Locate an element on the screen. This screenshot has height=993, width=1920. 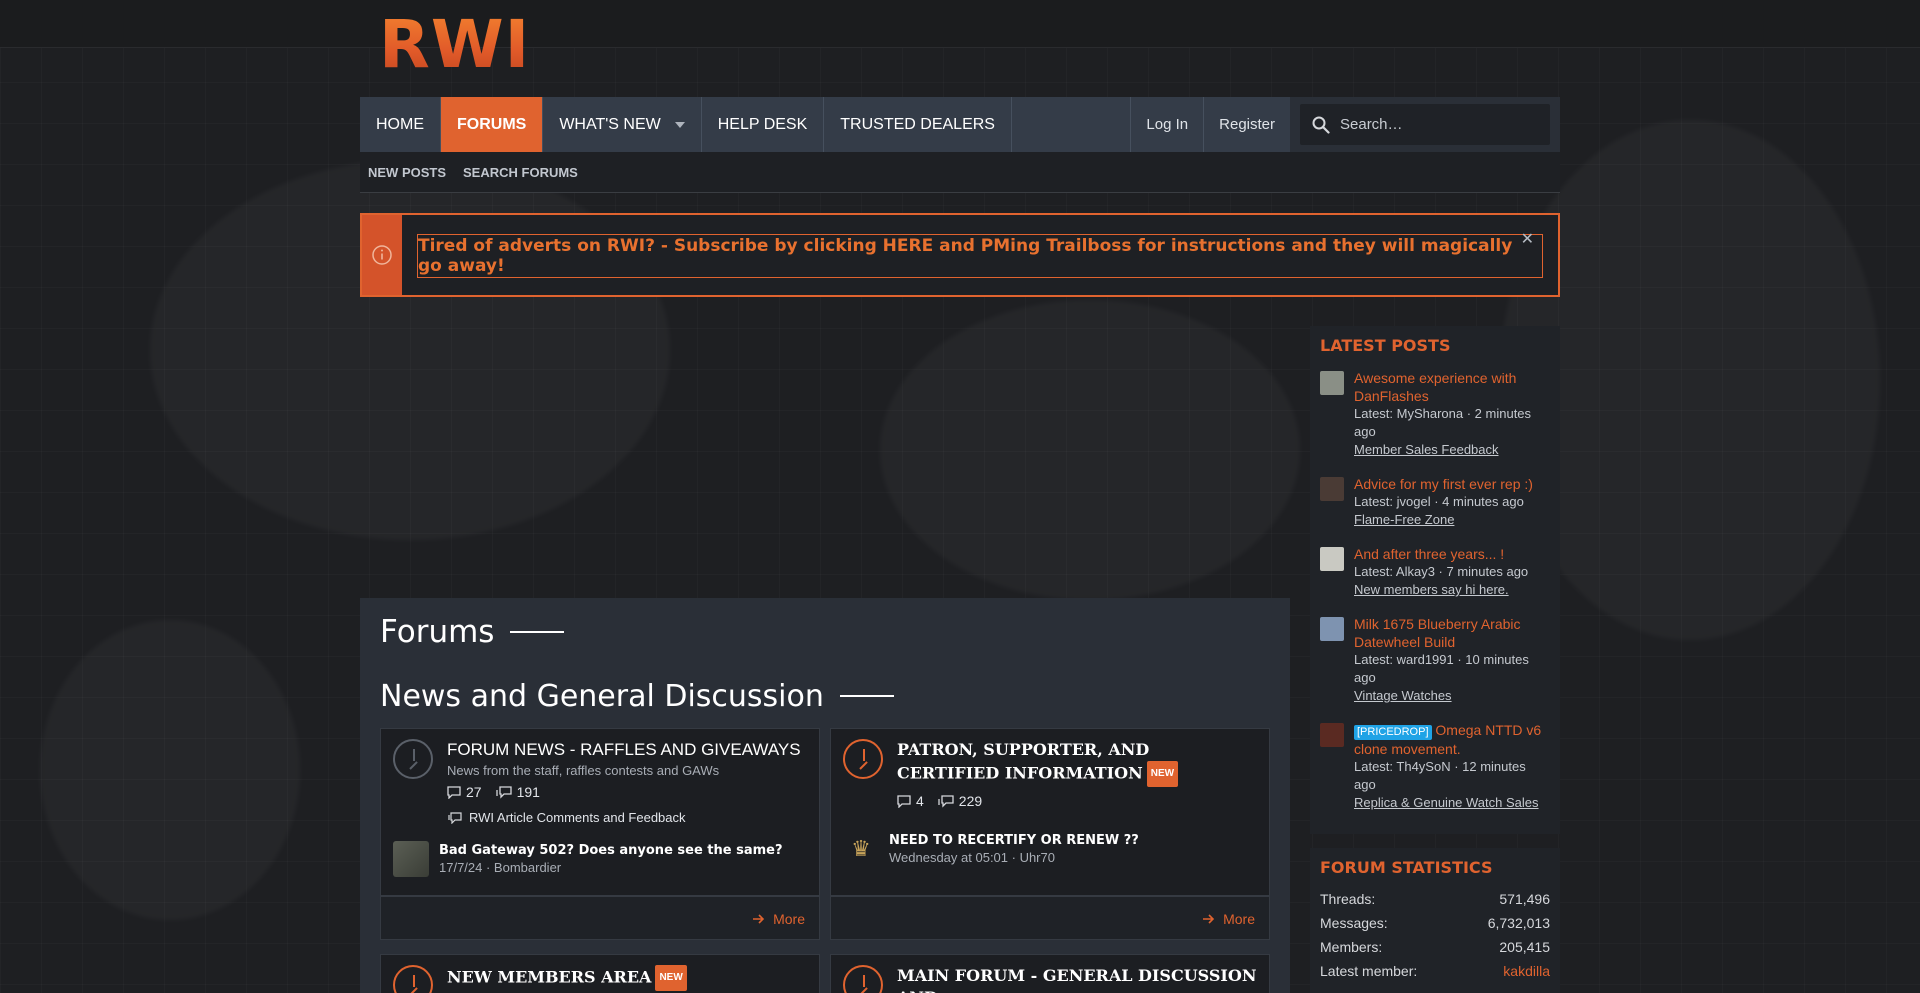
stat-row-messages: Messages: 6,732,013 is located at coordinates (1435, 923).